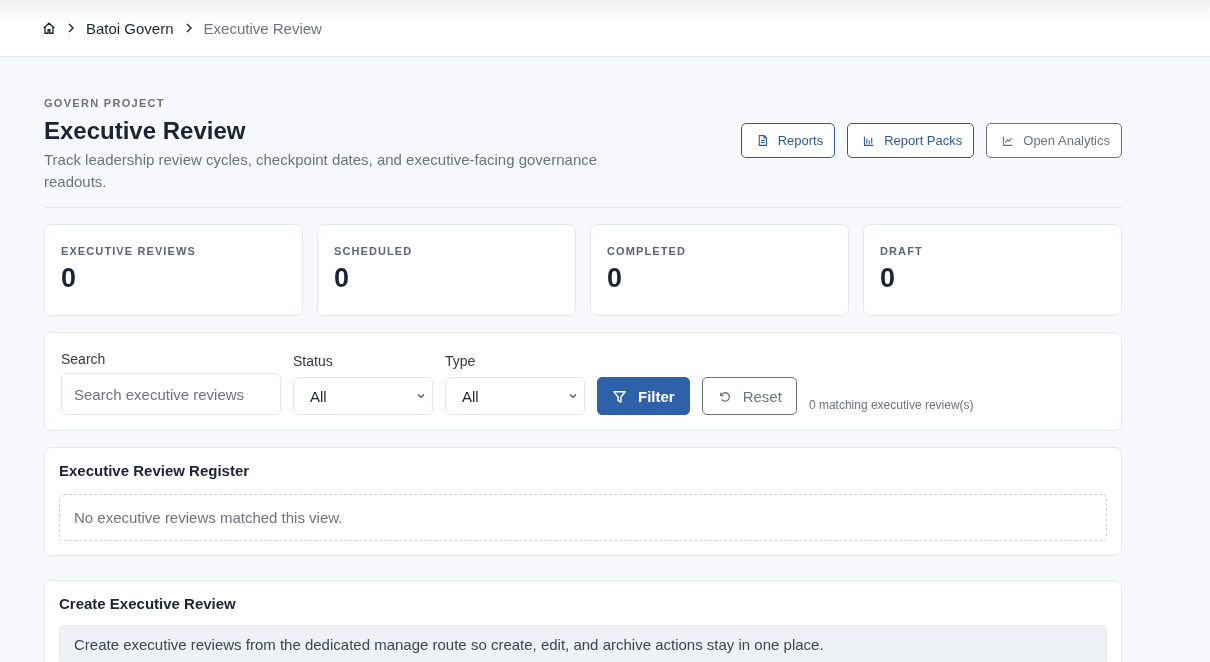 Image resolution: width=1210 pixels, height=662 pixels. Describe the element at coordinates (749, 396) in the screenshot. I see `reset-button: Reset` at that location.